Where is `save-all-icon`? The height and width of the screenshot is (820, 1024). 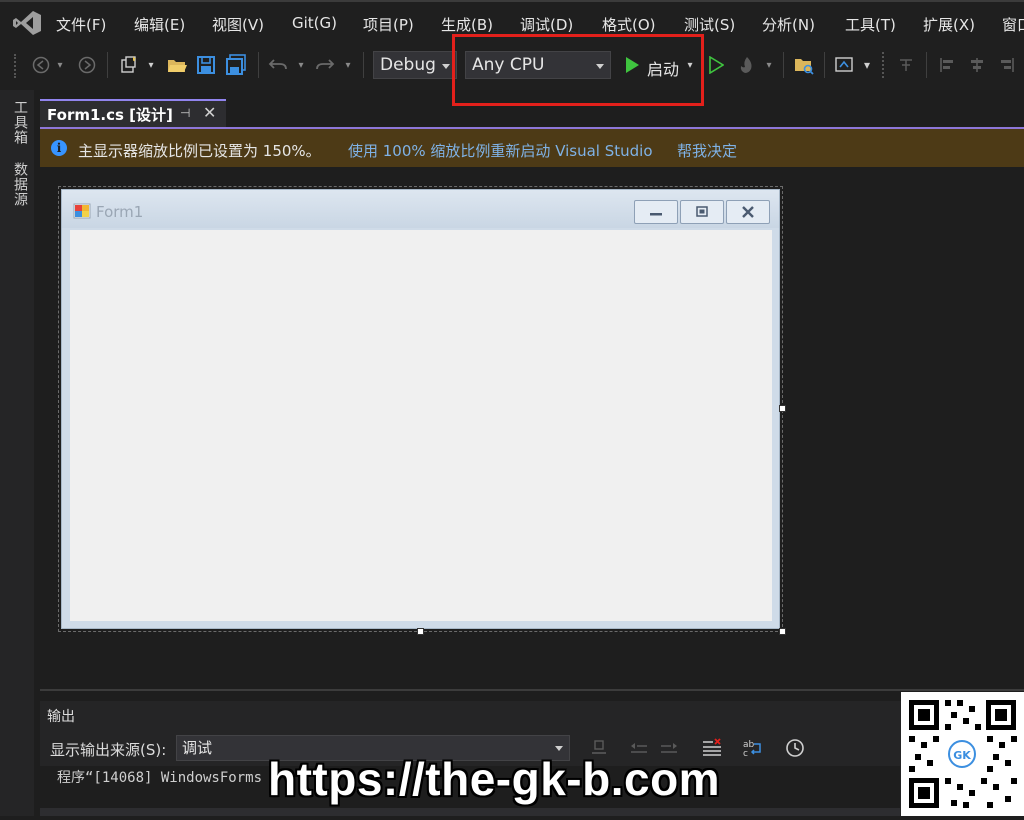 save-all-icon is located at coordinates (236, 65).